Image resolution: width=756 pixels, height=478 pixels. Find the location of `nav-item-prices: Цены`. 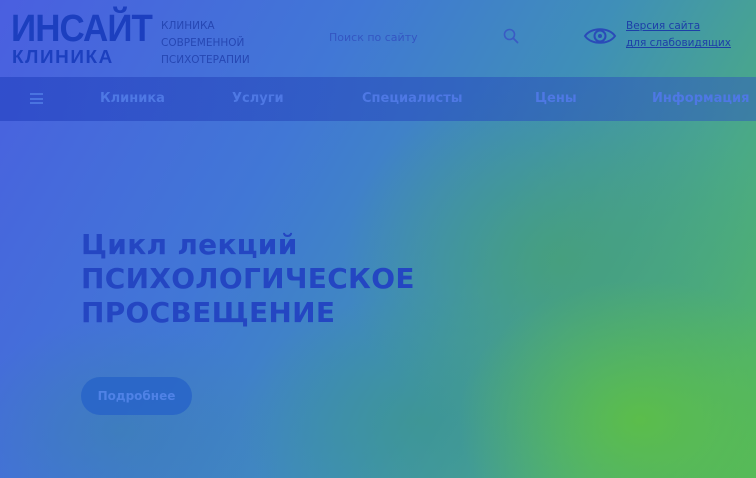

nav-item-prices: Цены is located at coordinates (556, 99).